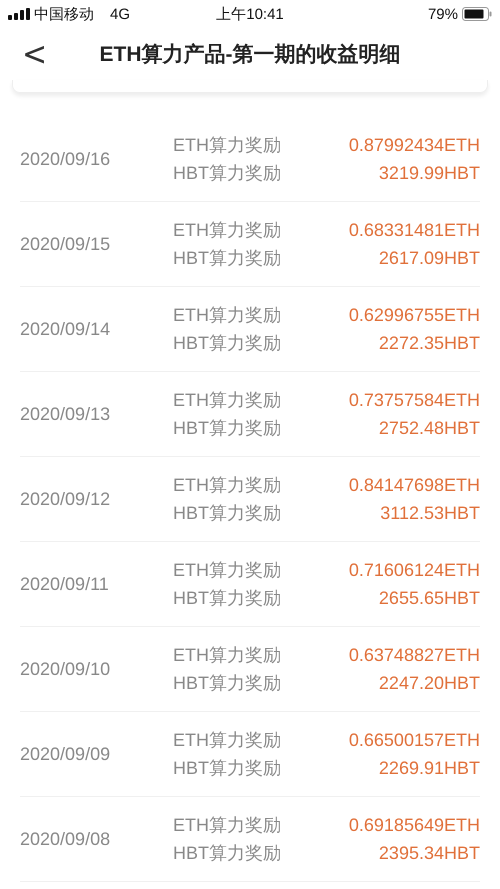 The width and height of the screenshot is (500, 889). I want to click on reward-amount: 0.73757584ETH, so click(414, 400).